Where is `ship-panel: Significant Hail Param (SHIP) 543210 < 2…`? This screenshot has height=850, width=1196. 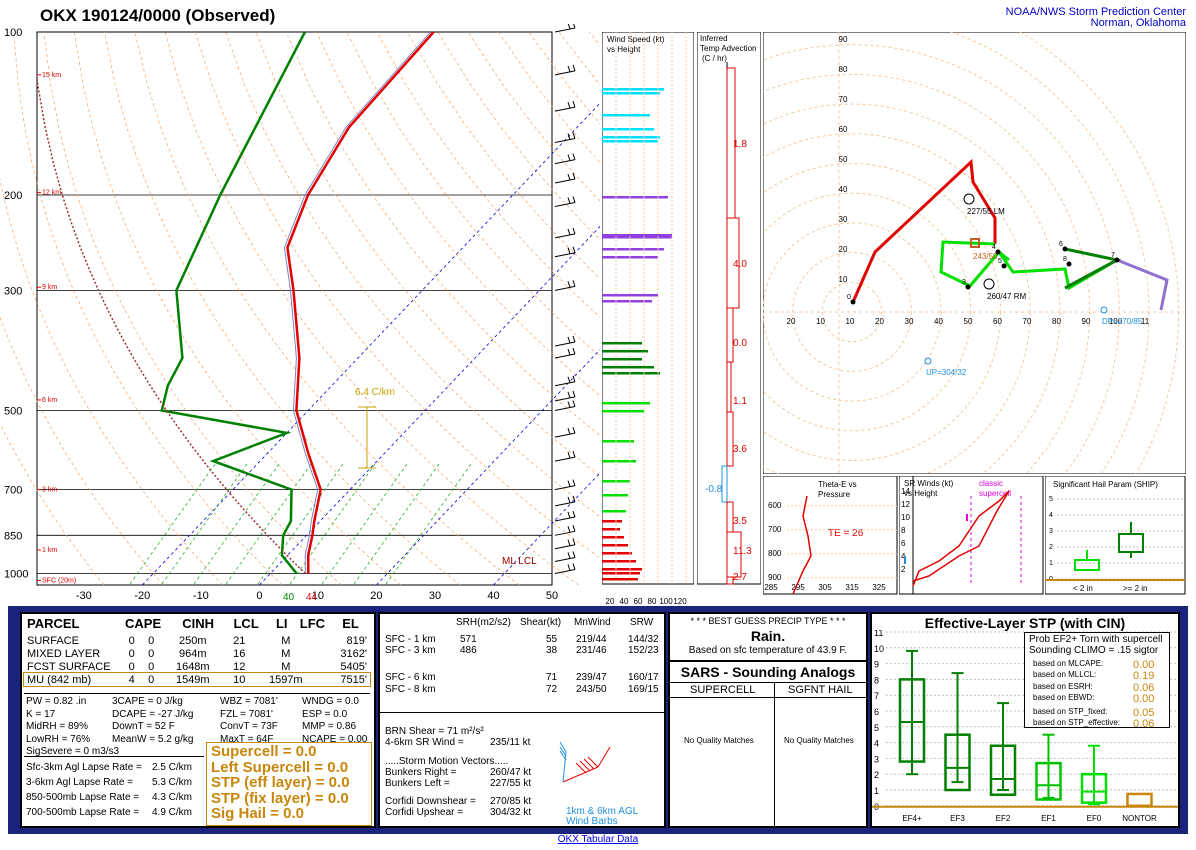 ship-panel: Significant Hail Param (SHIP) 543210 < 2… is located at coordinates (1115, 535).